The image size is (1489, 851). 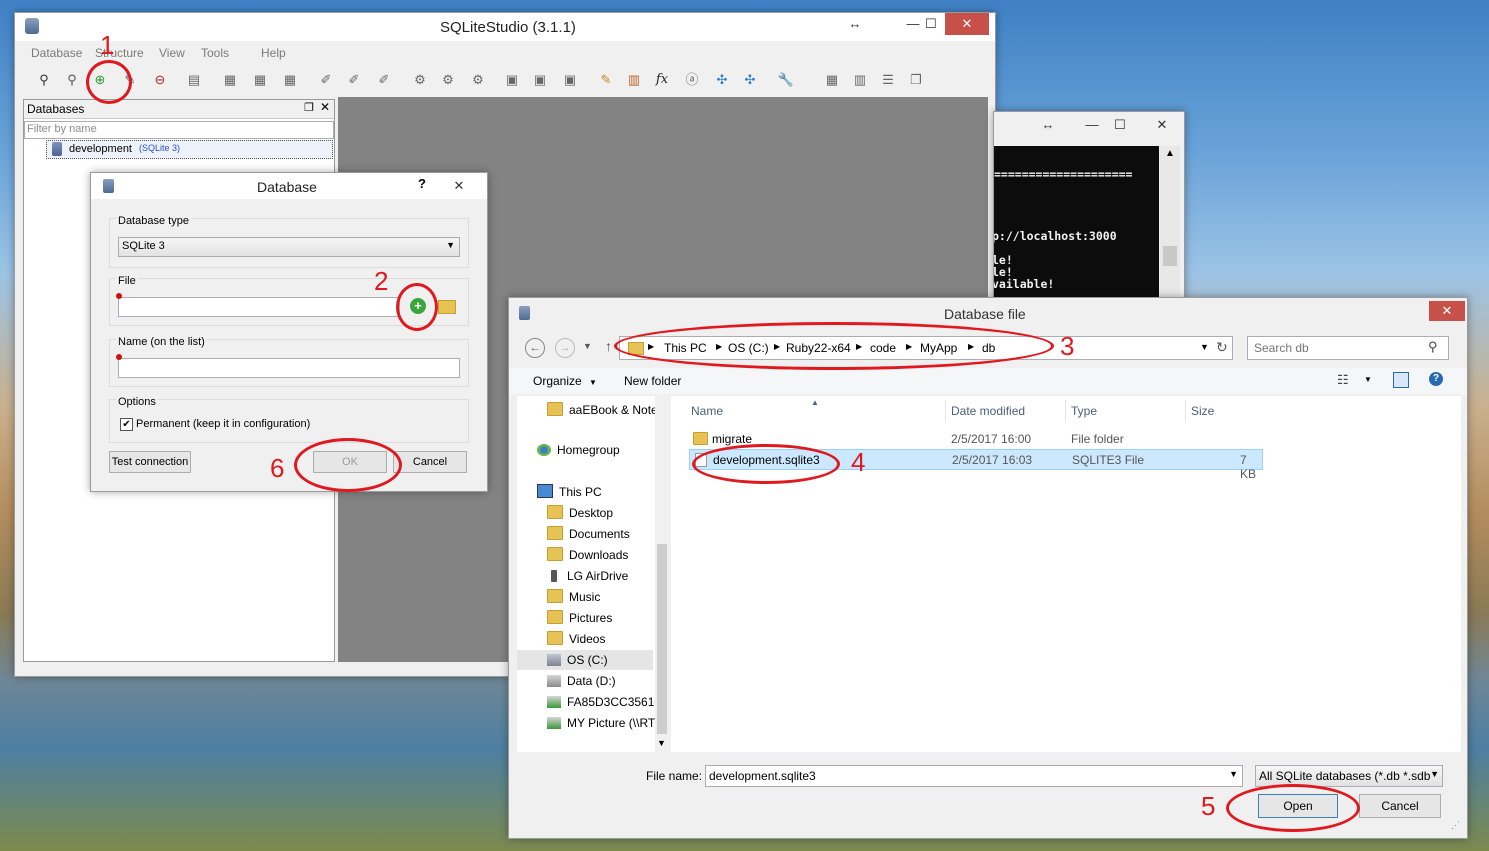 I want to click on delete-table-icon: ▦, so click(x=290, y=80).